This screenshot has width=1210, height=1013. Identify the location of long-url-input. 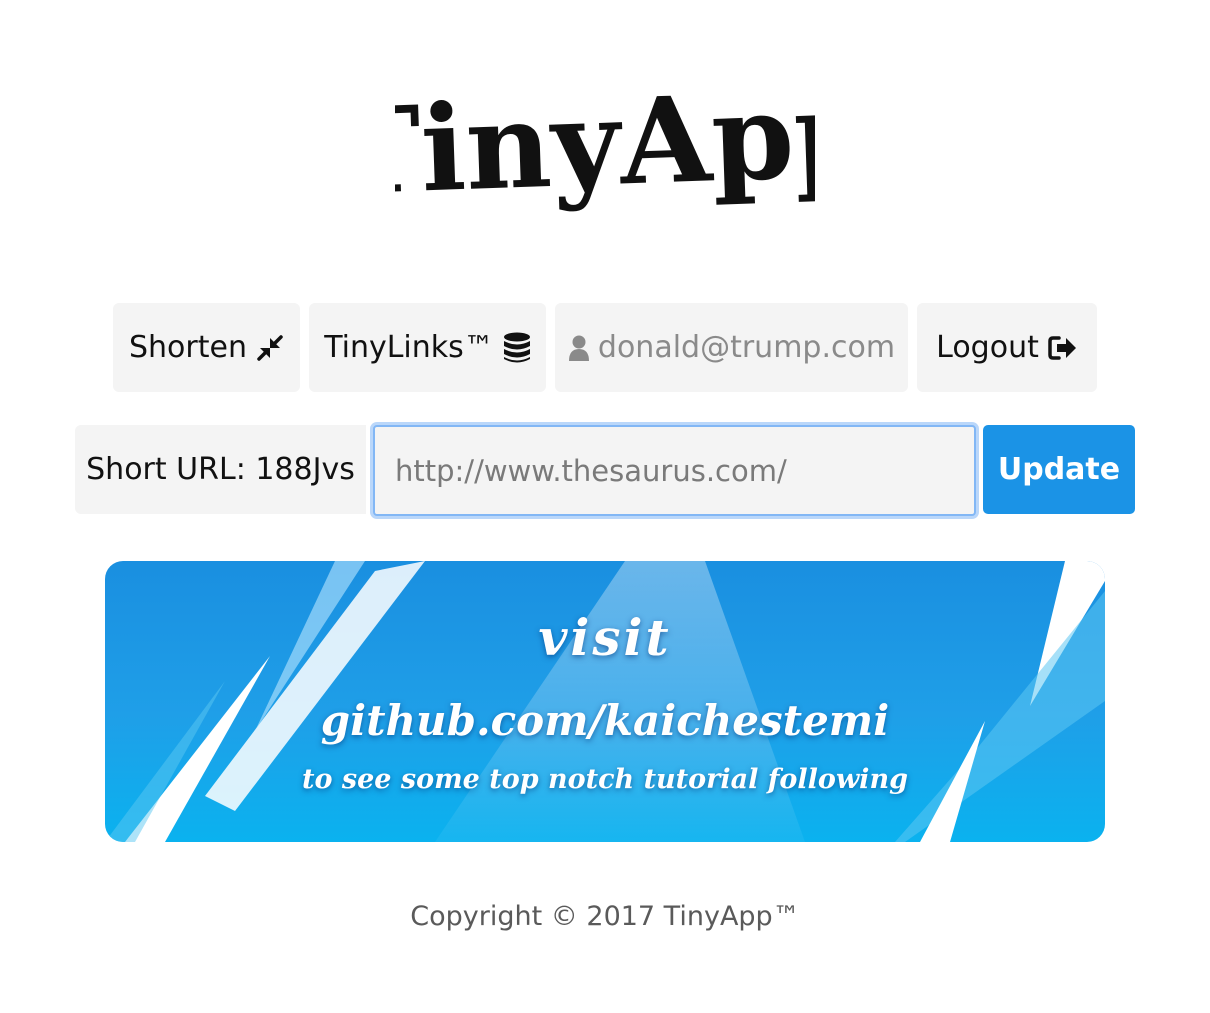
(674, 470).